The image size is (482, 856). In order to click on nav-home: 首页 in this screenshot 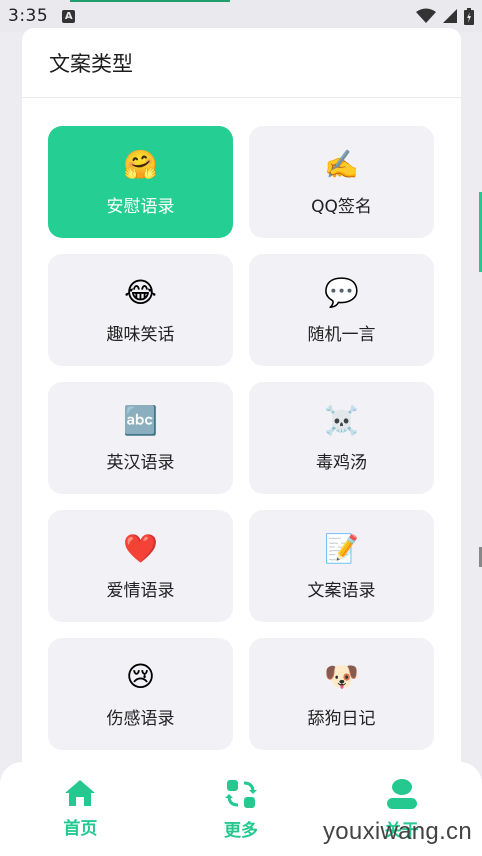, I will do `click(80, 808)`.